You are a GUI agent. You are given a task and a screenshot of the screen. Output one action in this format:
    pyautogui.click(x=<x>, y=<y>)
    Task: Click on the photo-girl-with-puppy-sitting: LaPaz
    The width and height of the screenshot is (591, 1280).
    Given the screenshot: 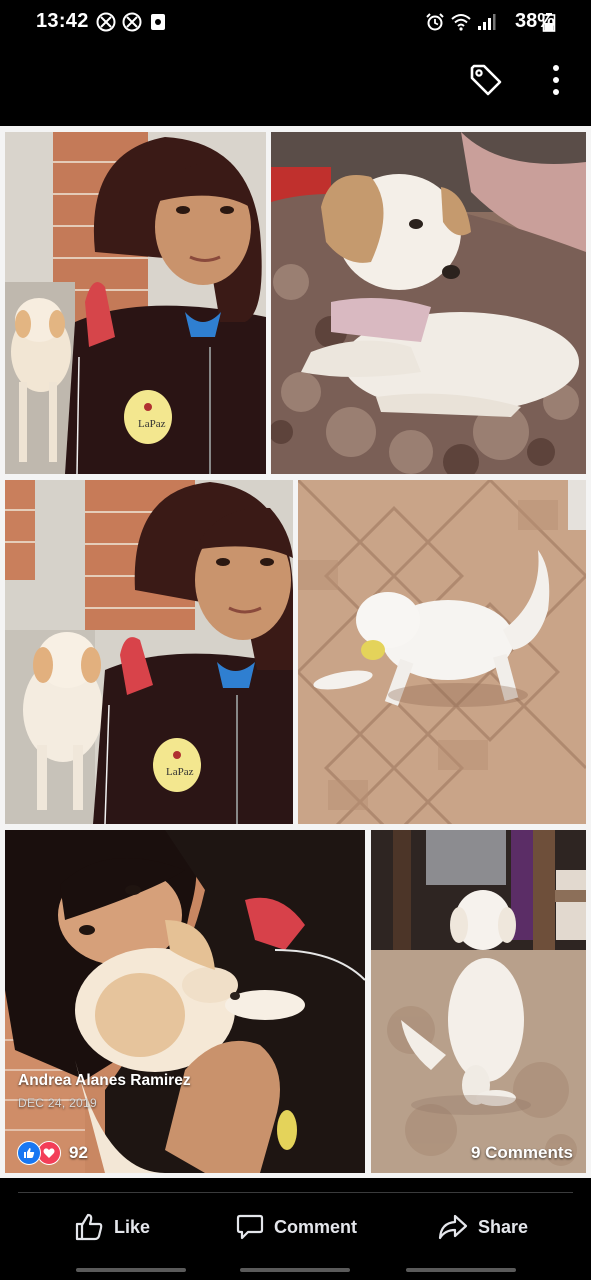 What is the action you would take?
    pyautogui.click(x=149, y=652)
    